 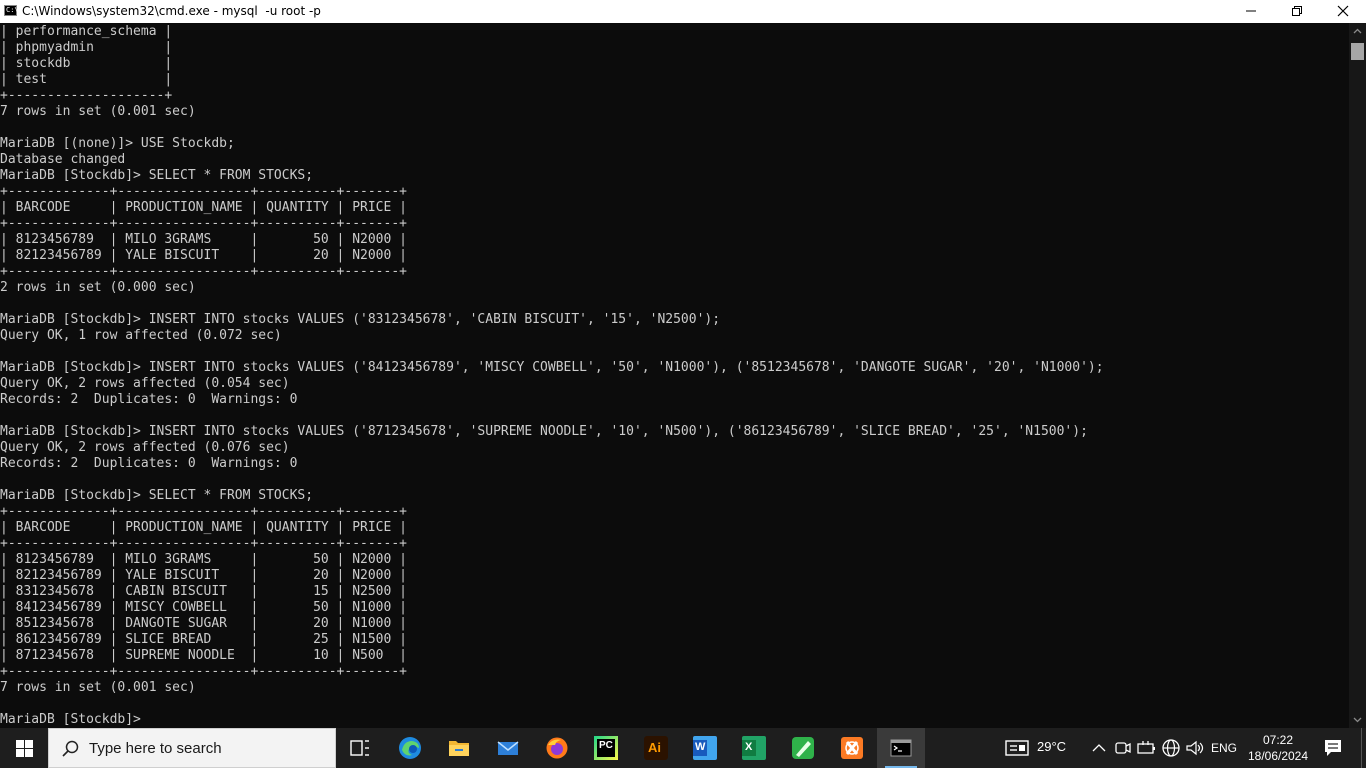 I want to click on taskbar-search-box: Type here to search, so click(x=192, y=748).